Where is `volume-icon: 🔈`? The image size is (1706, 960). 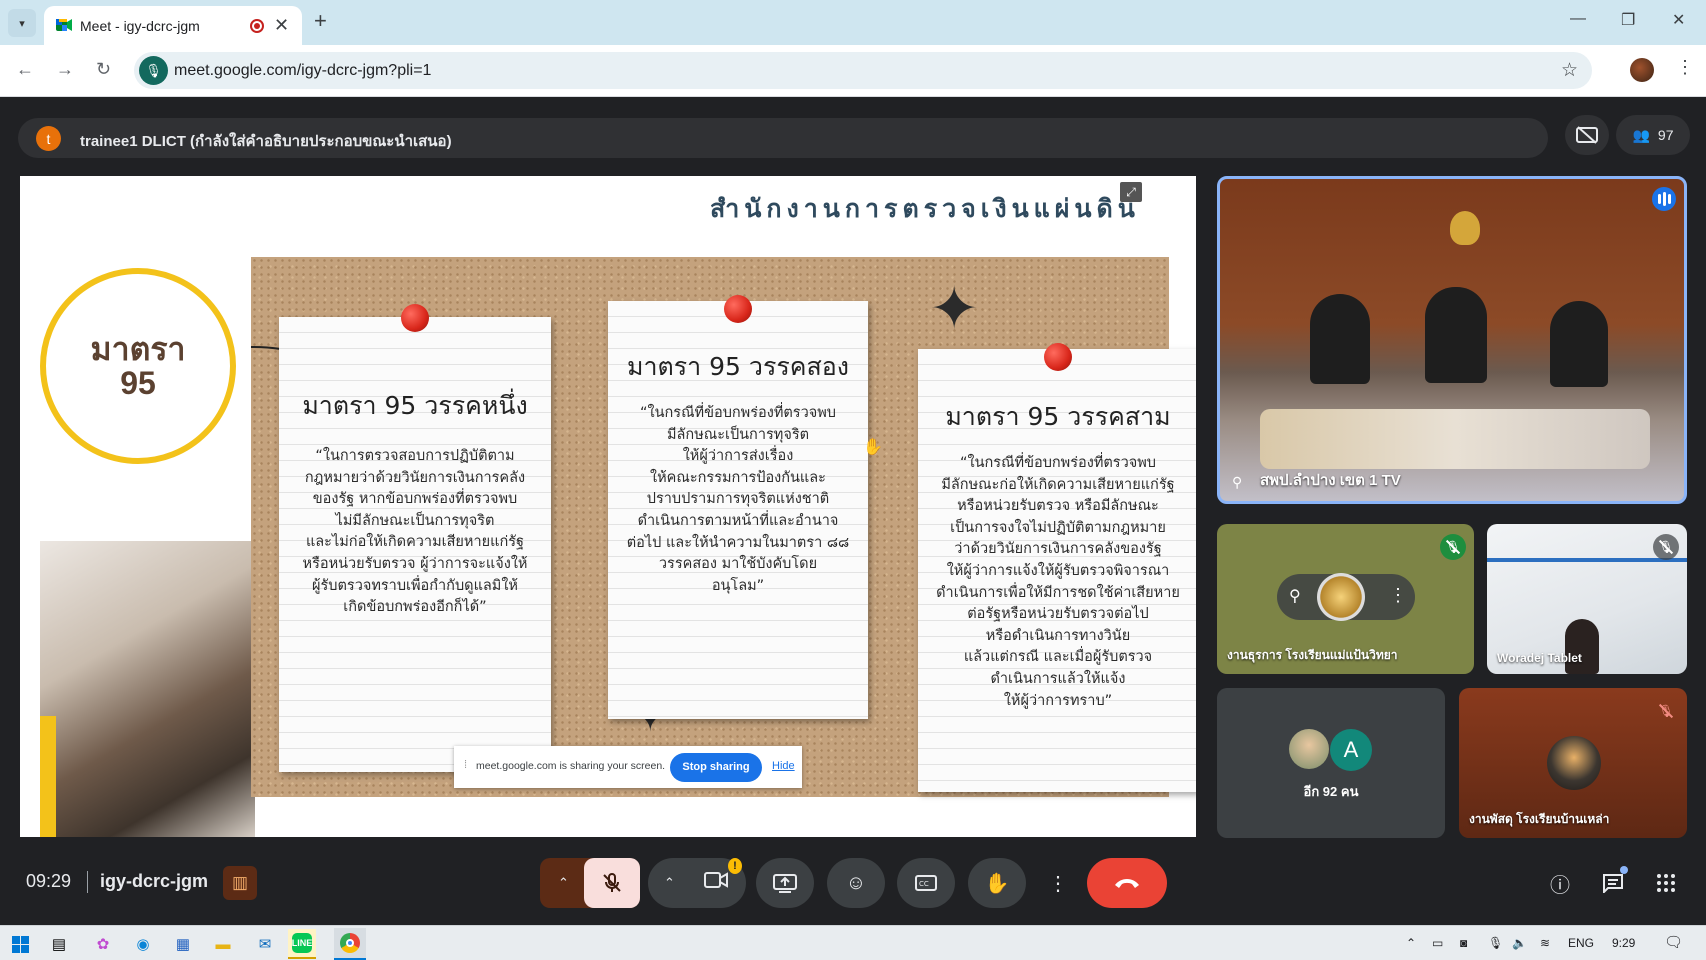
volume-icon: 🔈 is located at coordinates (1519, 943).